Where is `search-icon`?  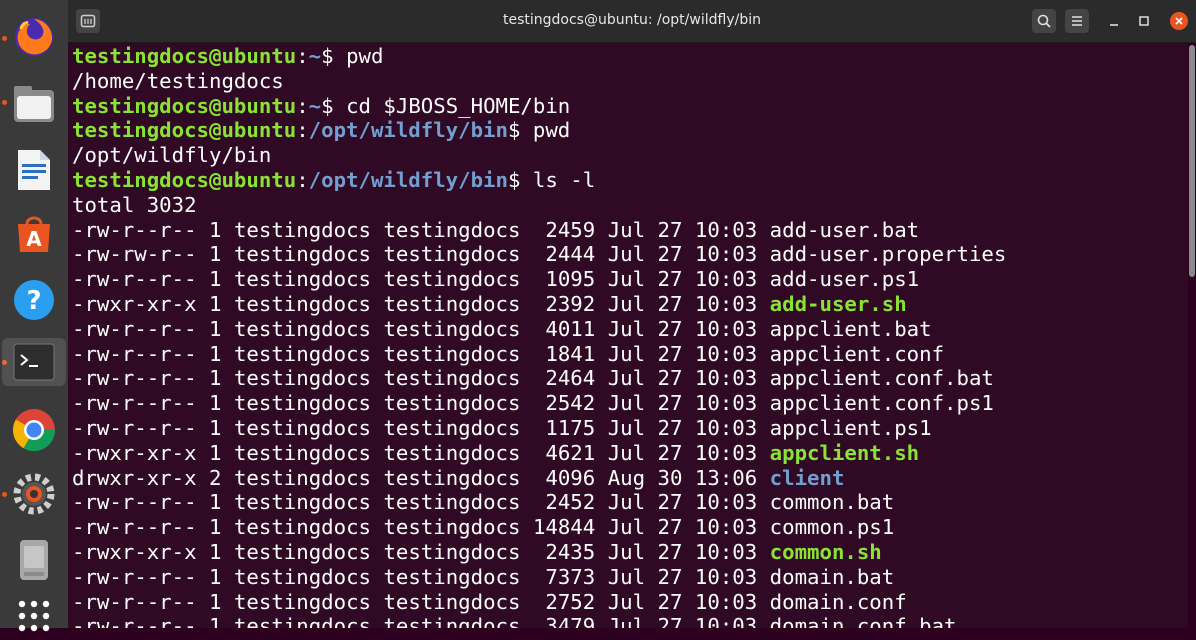
search-icon is located at coordinates (1044, 21).